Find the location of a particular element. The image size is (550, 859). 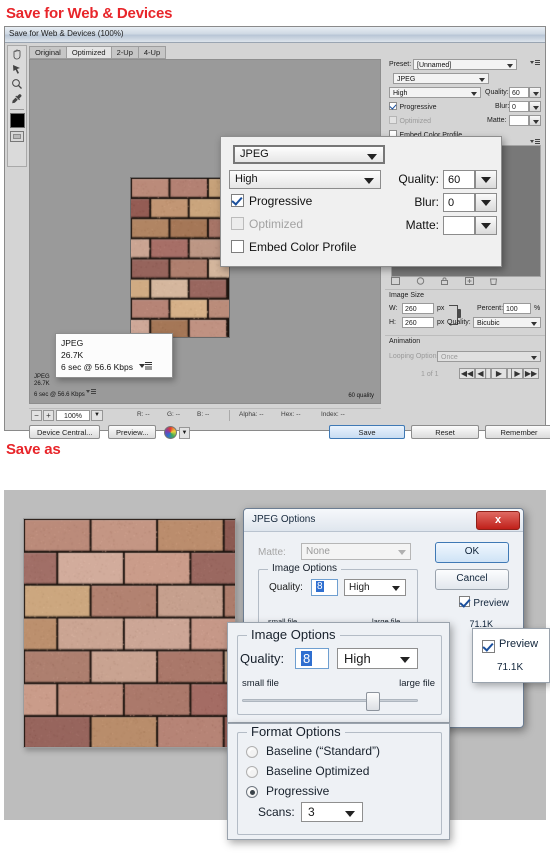

radio-baseline-standard-label: Baseline (“Standard”) is located at coordinates (323, 751).